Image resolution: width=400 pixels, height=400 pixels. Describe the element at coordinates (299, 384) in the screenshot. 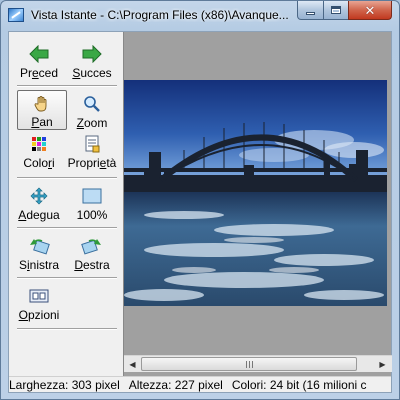

I see `status-colors: Colori: 24 bit (16 milioni c` at that location.